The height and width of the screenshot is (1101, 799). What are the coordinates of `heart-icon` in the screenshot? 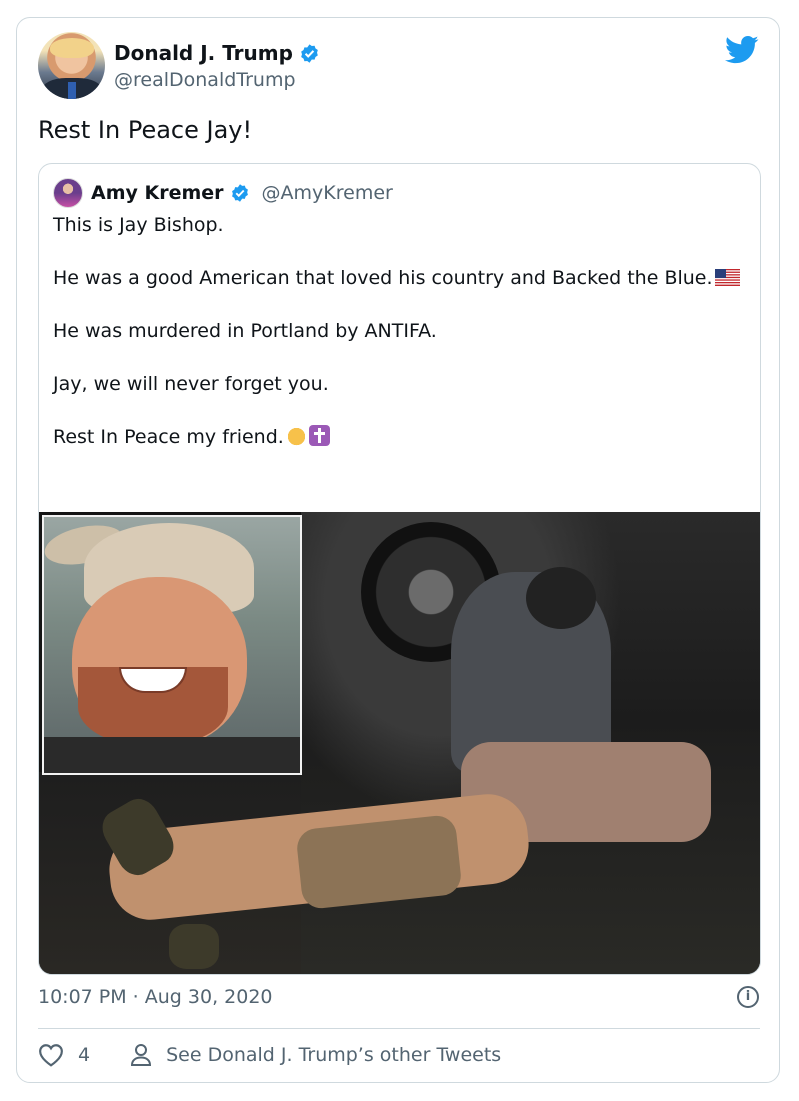 It's located at (51, 1055).